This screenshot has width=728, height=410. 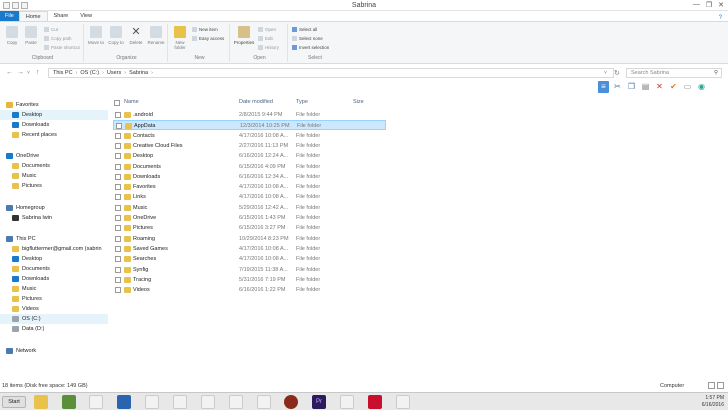 I want to click on table-row: Synfig 7/19/2015 11:38 A... File folder, so click(x=250, y=270).